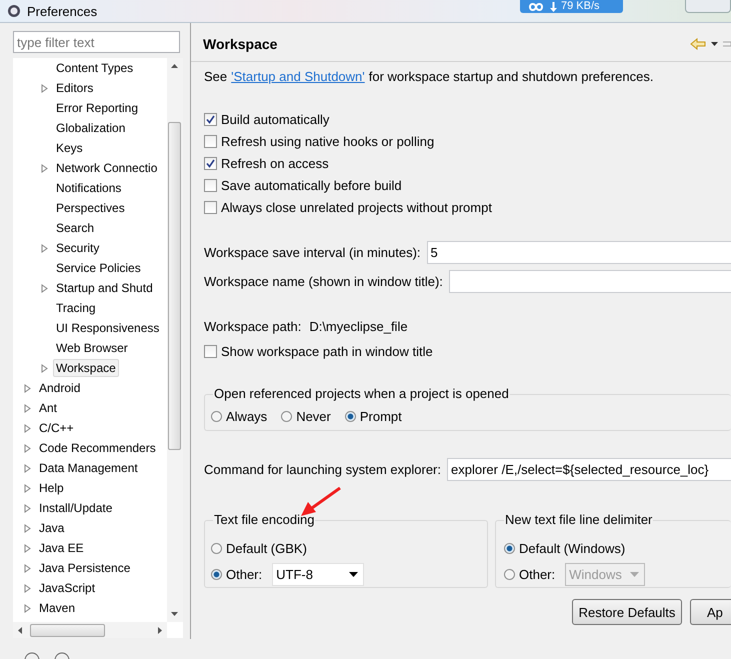 The width and height of the screenshot is (731, 659). Describe the element at coordinates (311, 185) in the screenshot. I see `checkbox-label: Save automatically before build` at that location.